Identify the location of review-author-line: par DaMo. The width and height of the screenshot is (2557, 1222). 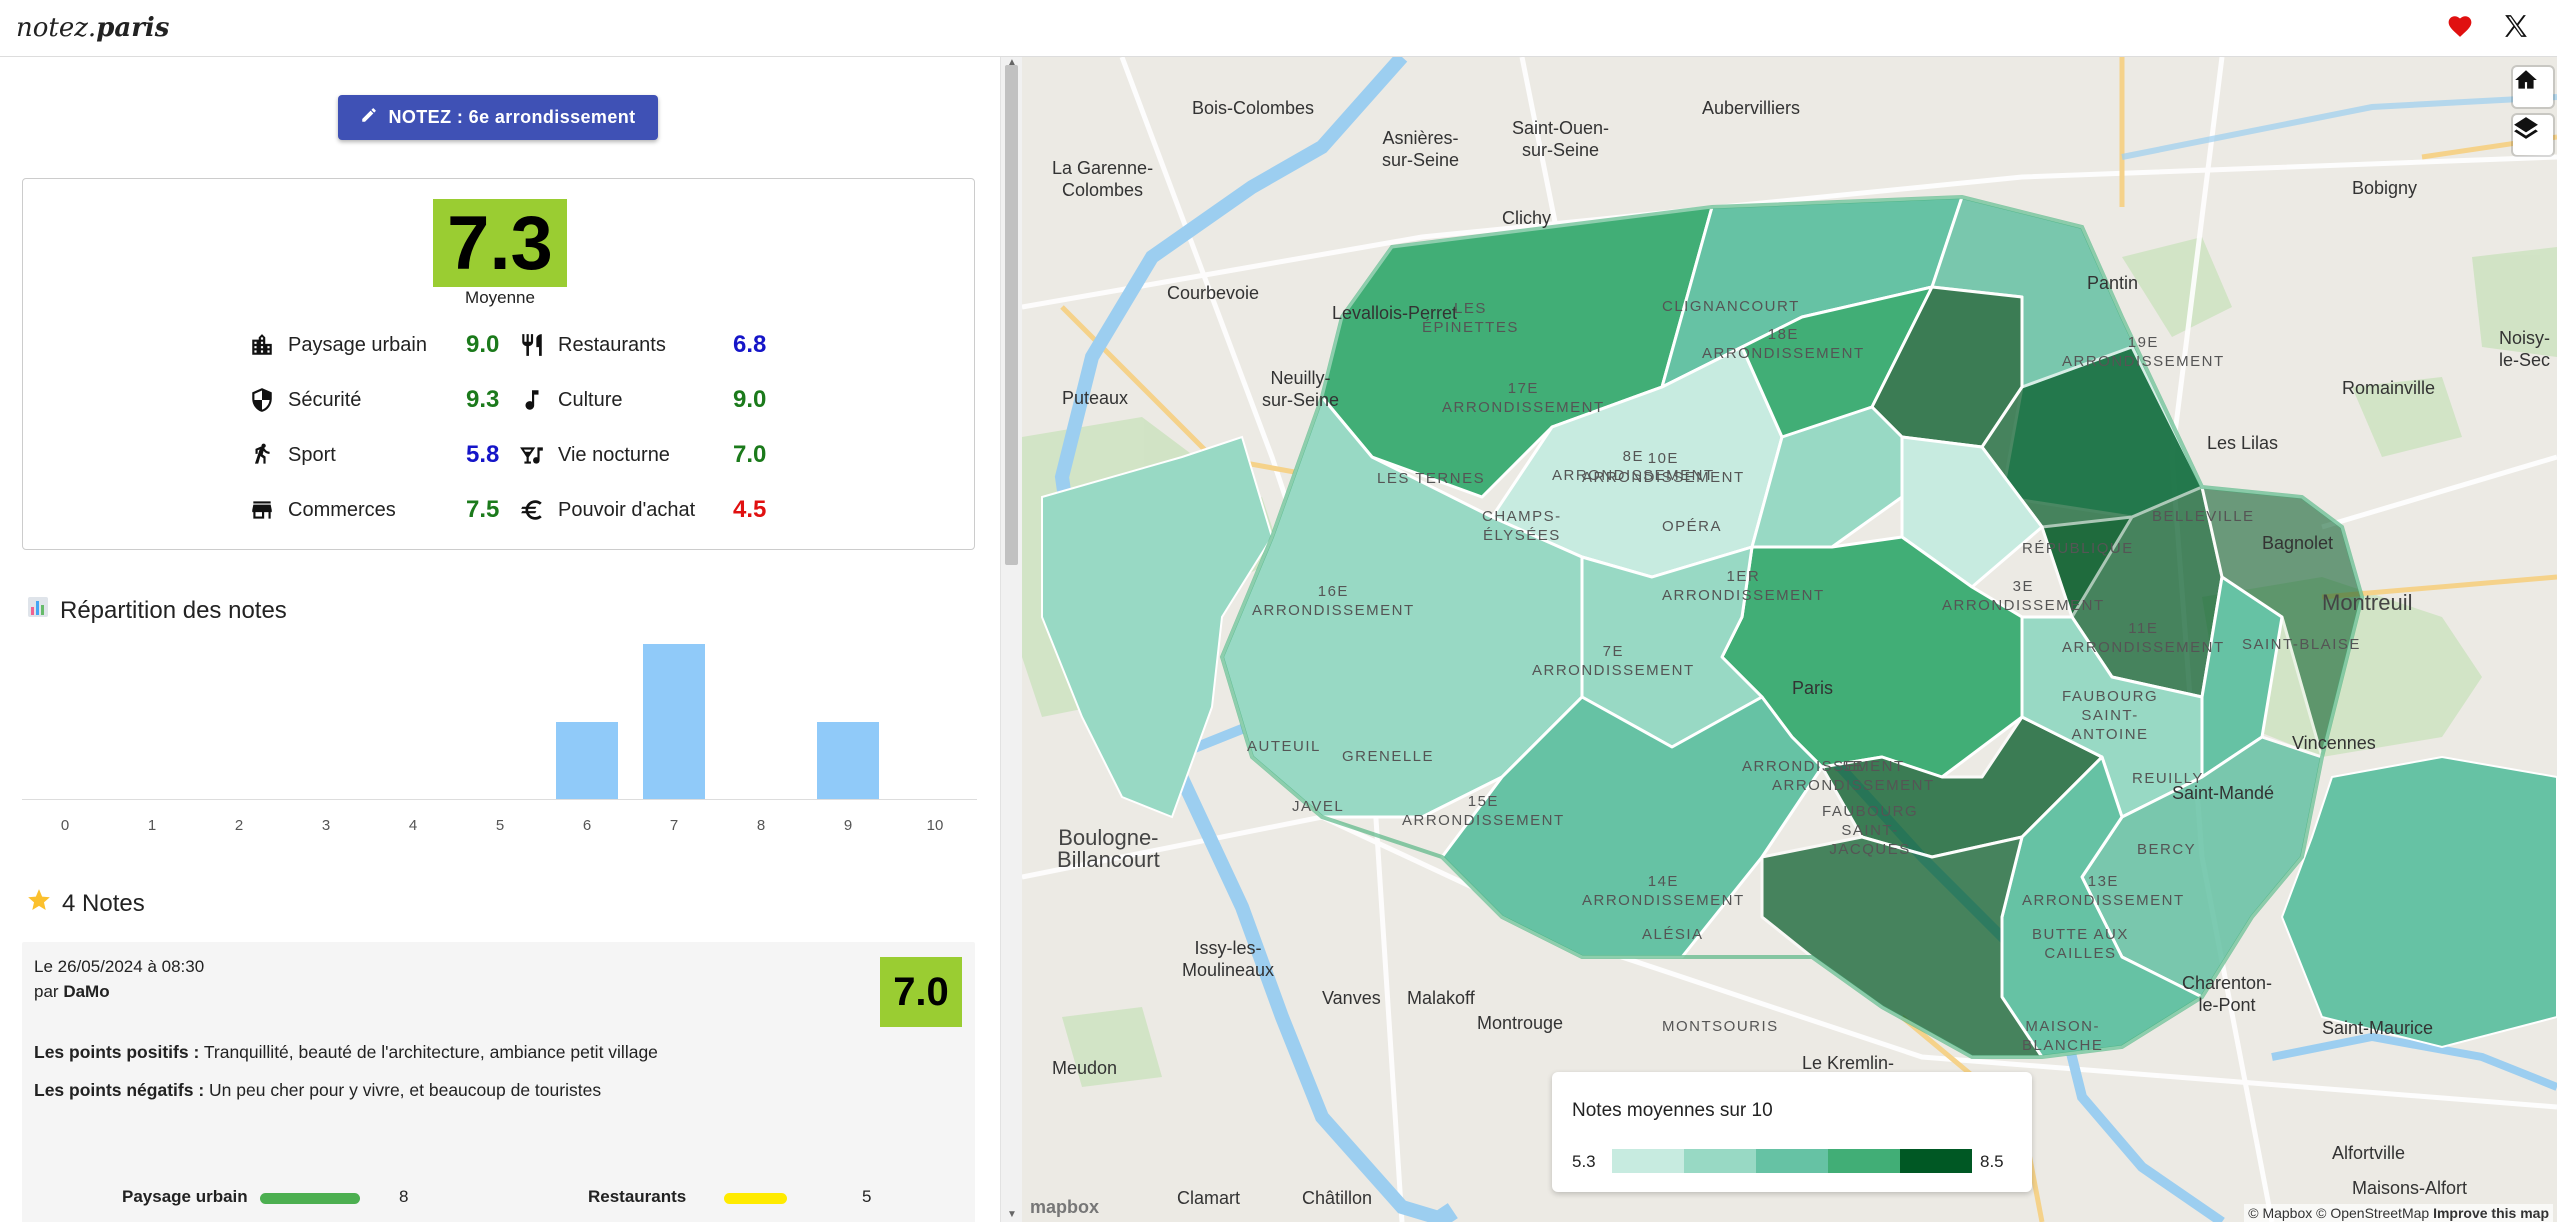
(72, 991).